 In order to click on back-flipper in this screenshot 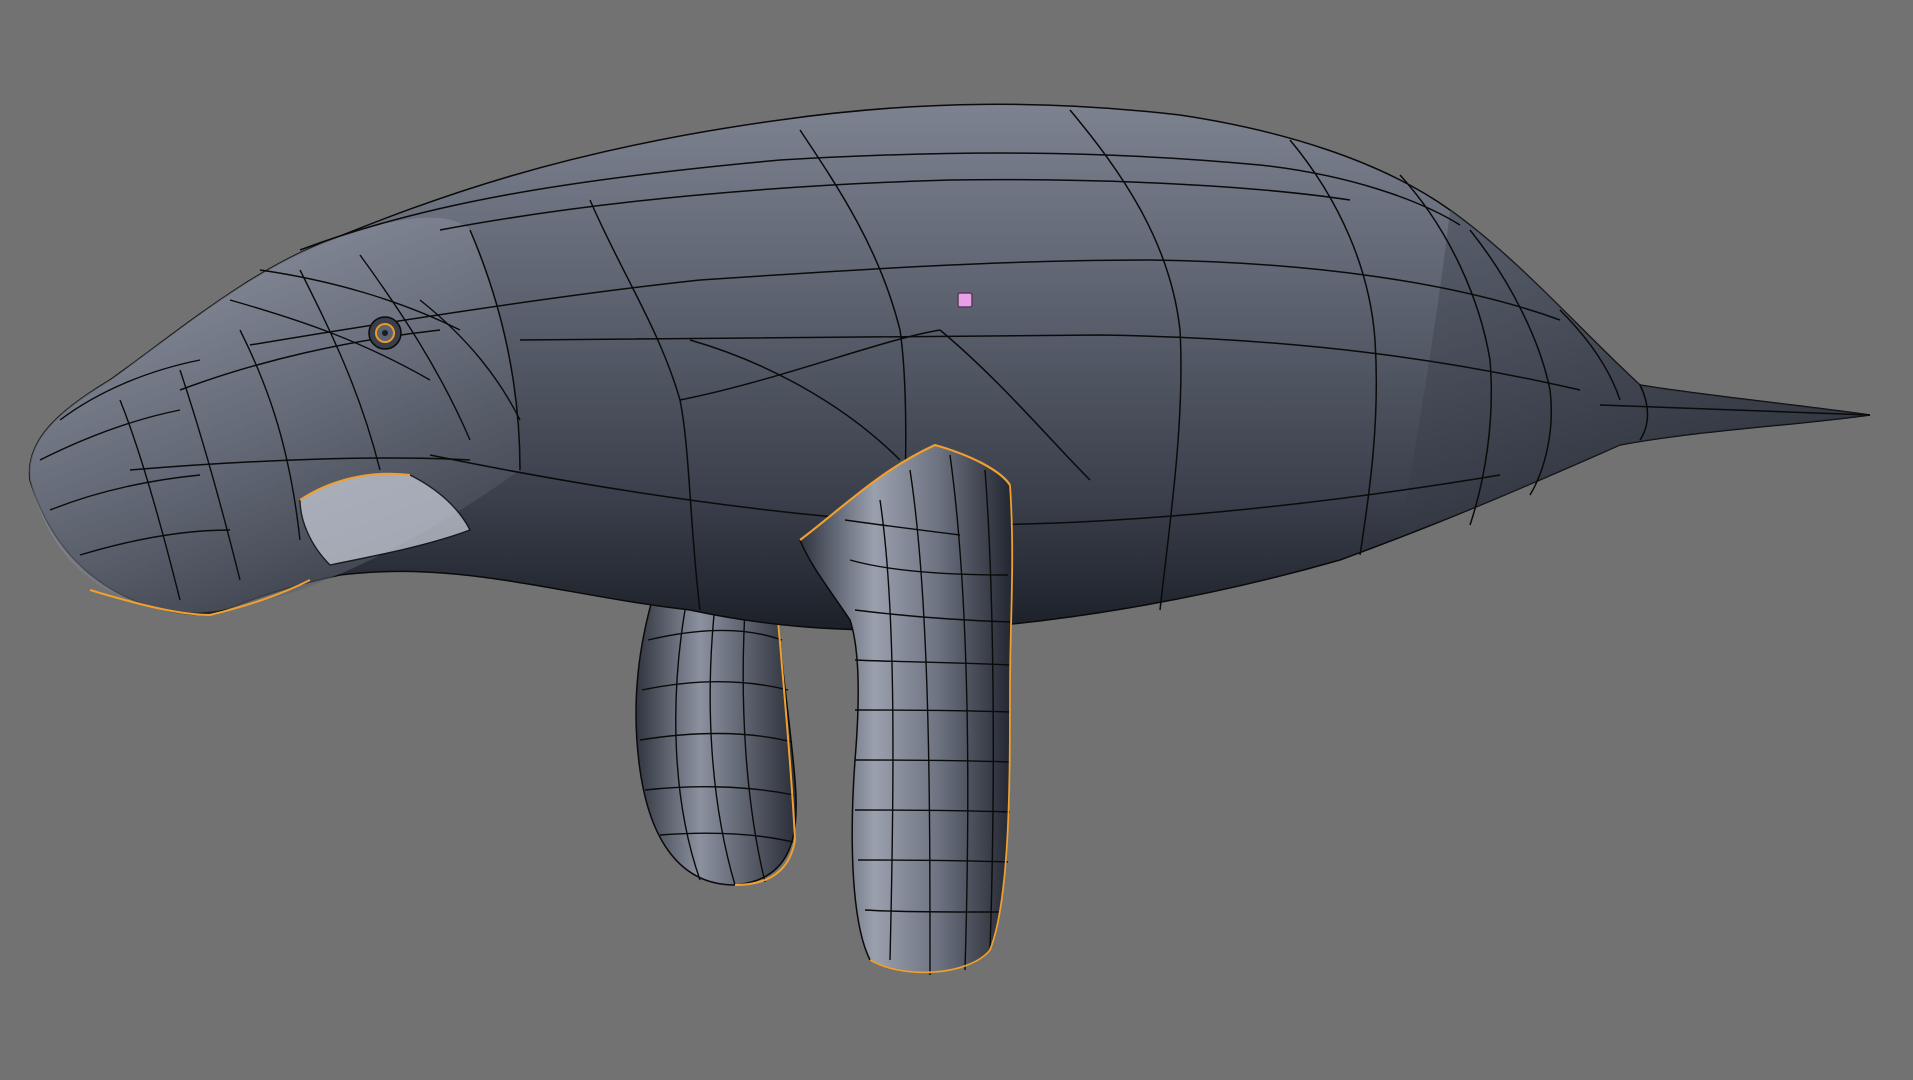, I will do `click(716, 737)`.